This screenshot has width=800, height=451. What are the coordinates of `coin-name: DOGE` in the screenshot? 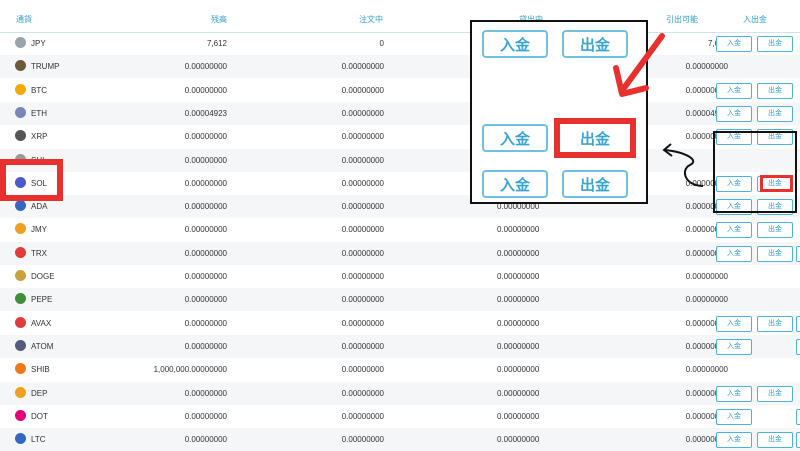 It's located at (43, 276).